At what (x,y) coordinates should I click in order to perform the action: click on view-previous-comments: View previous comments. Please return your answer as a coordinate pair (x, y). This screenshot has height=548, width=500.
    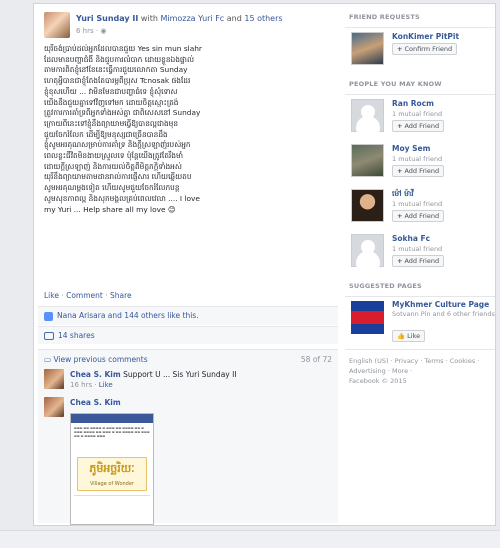
    Looking at the image, I should click on (100, 359).